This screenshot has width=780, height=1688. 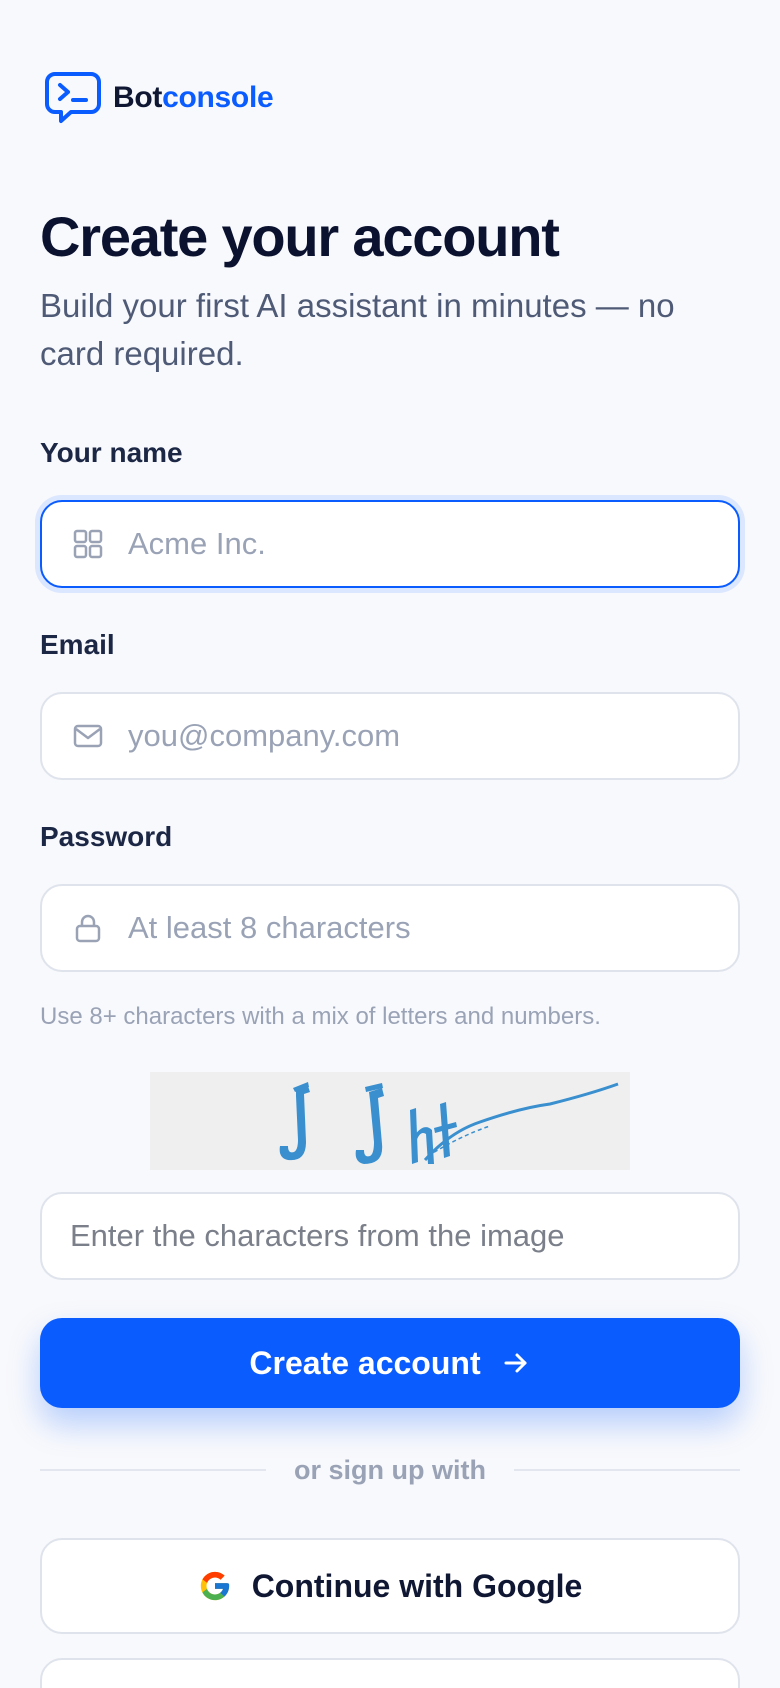 I want to click on name-field, so click(x=390, y=544).